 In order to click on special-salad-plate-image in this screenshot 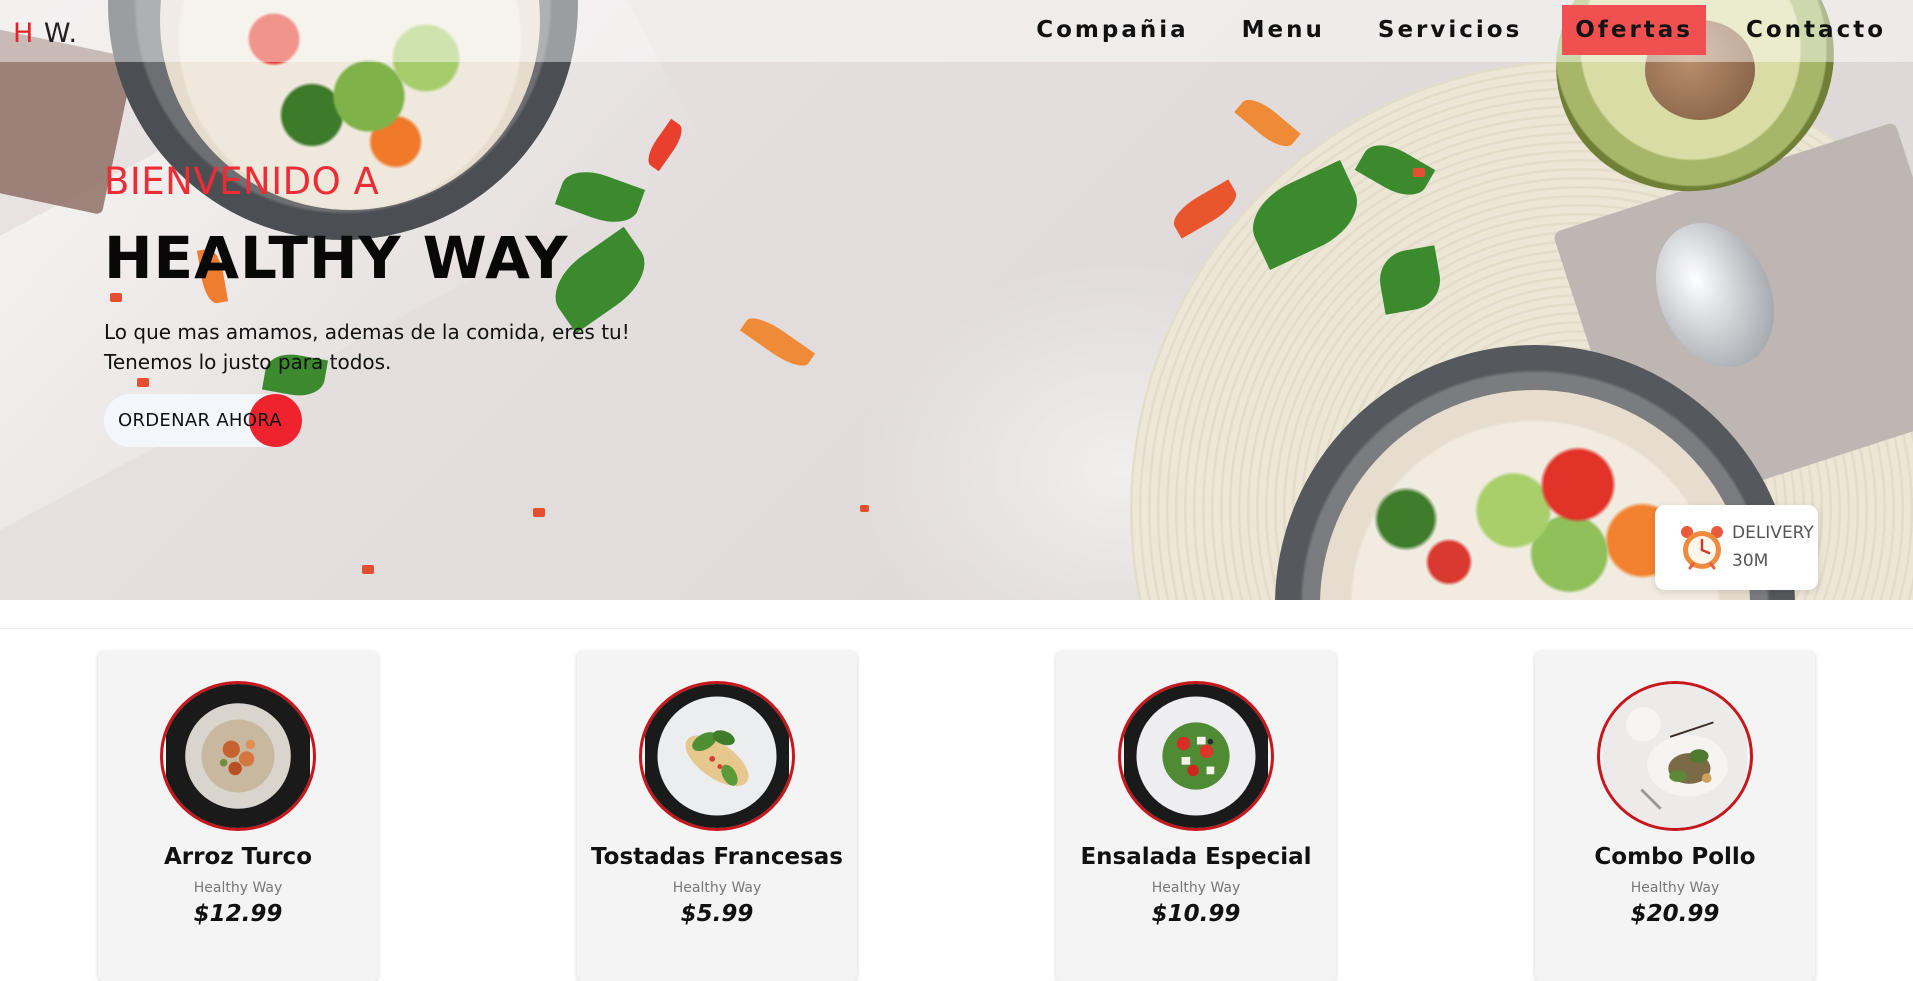, I will do `click(1196, 756)`.